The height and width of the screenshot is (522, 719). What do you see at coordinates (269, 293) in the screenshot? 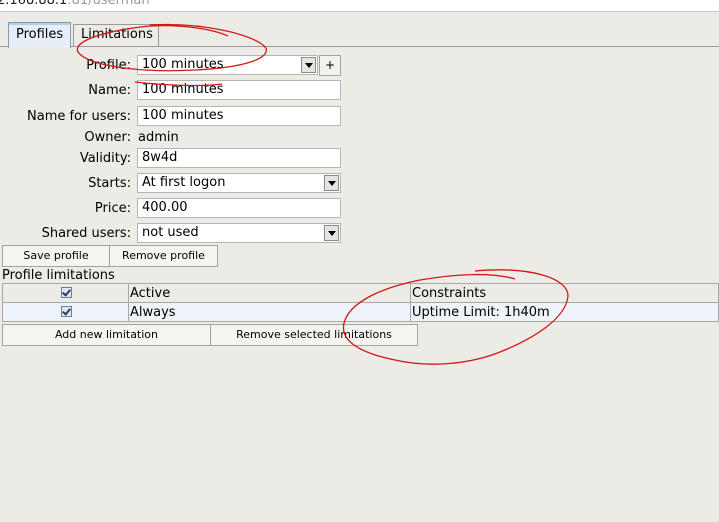
I see `active-column-header: Active` at bounding box center [269, 293].